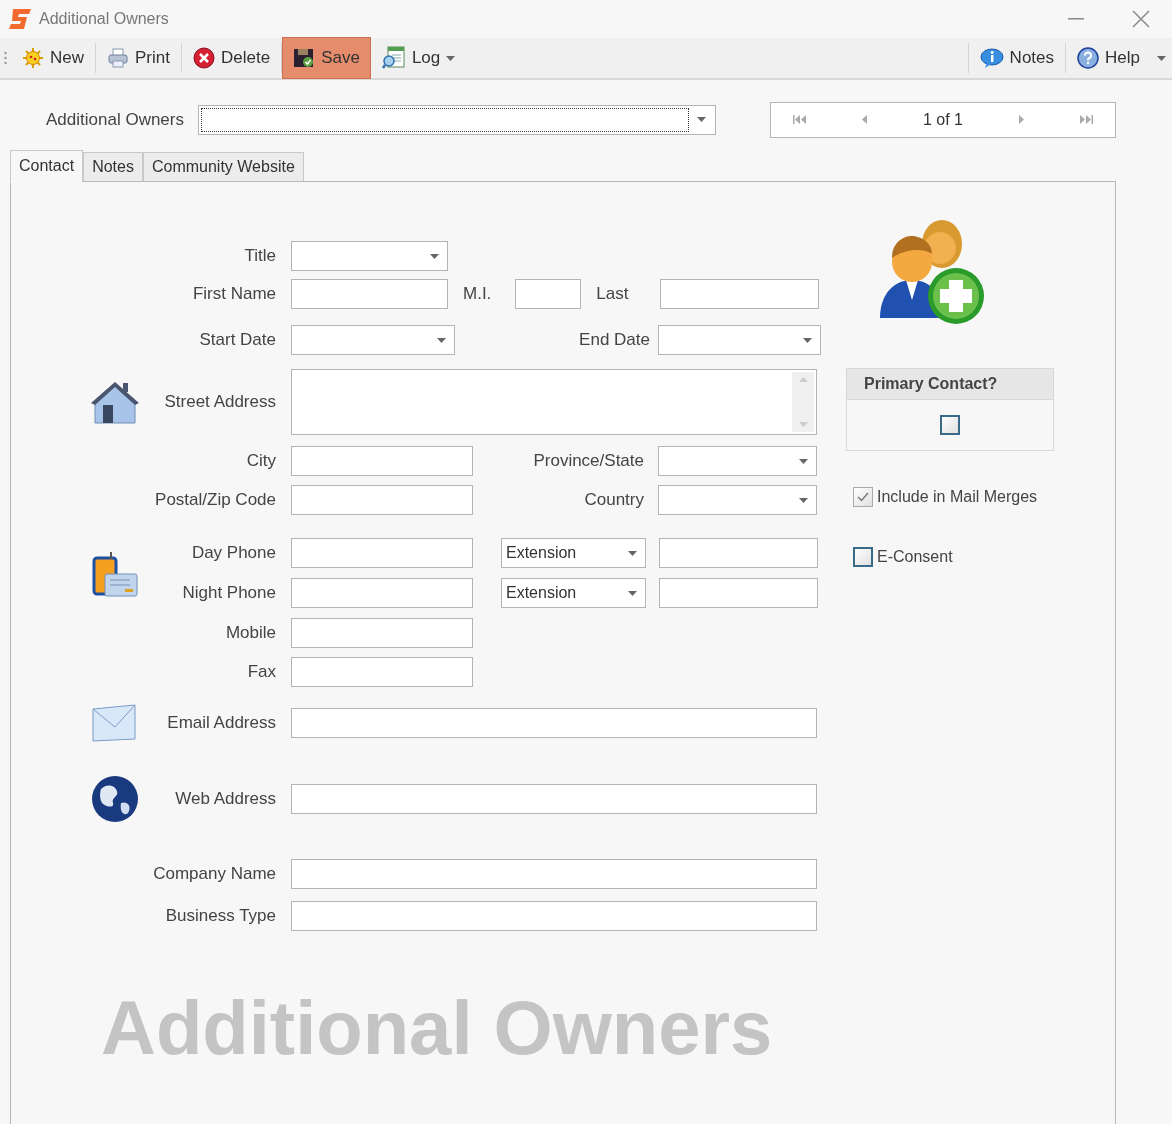 Image resolution: width=1172 pixels, height=1124 pixels. What do you see at coordinates (220, 402) in the screenshot?
I see `field-label: Street Address` at bounding box center [220, 402].